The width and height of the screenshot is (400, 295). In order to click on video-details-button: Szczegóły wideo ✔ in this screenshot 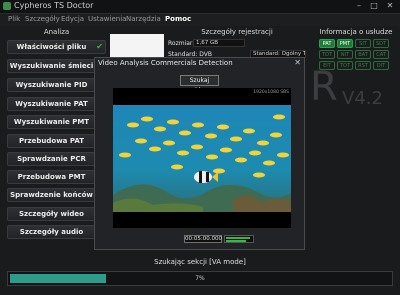, I will do `click(56, 214)`.